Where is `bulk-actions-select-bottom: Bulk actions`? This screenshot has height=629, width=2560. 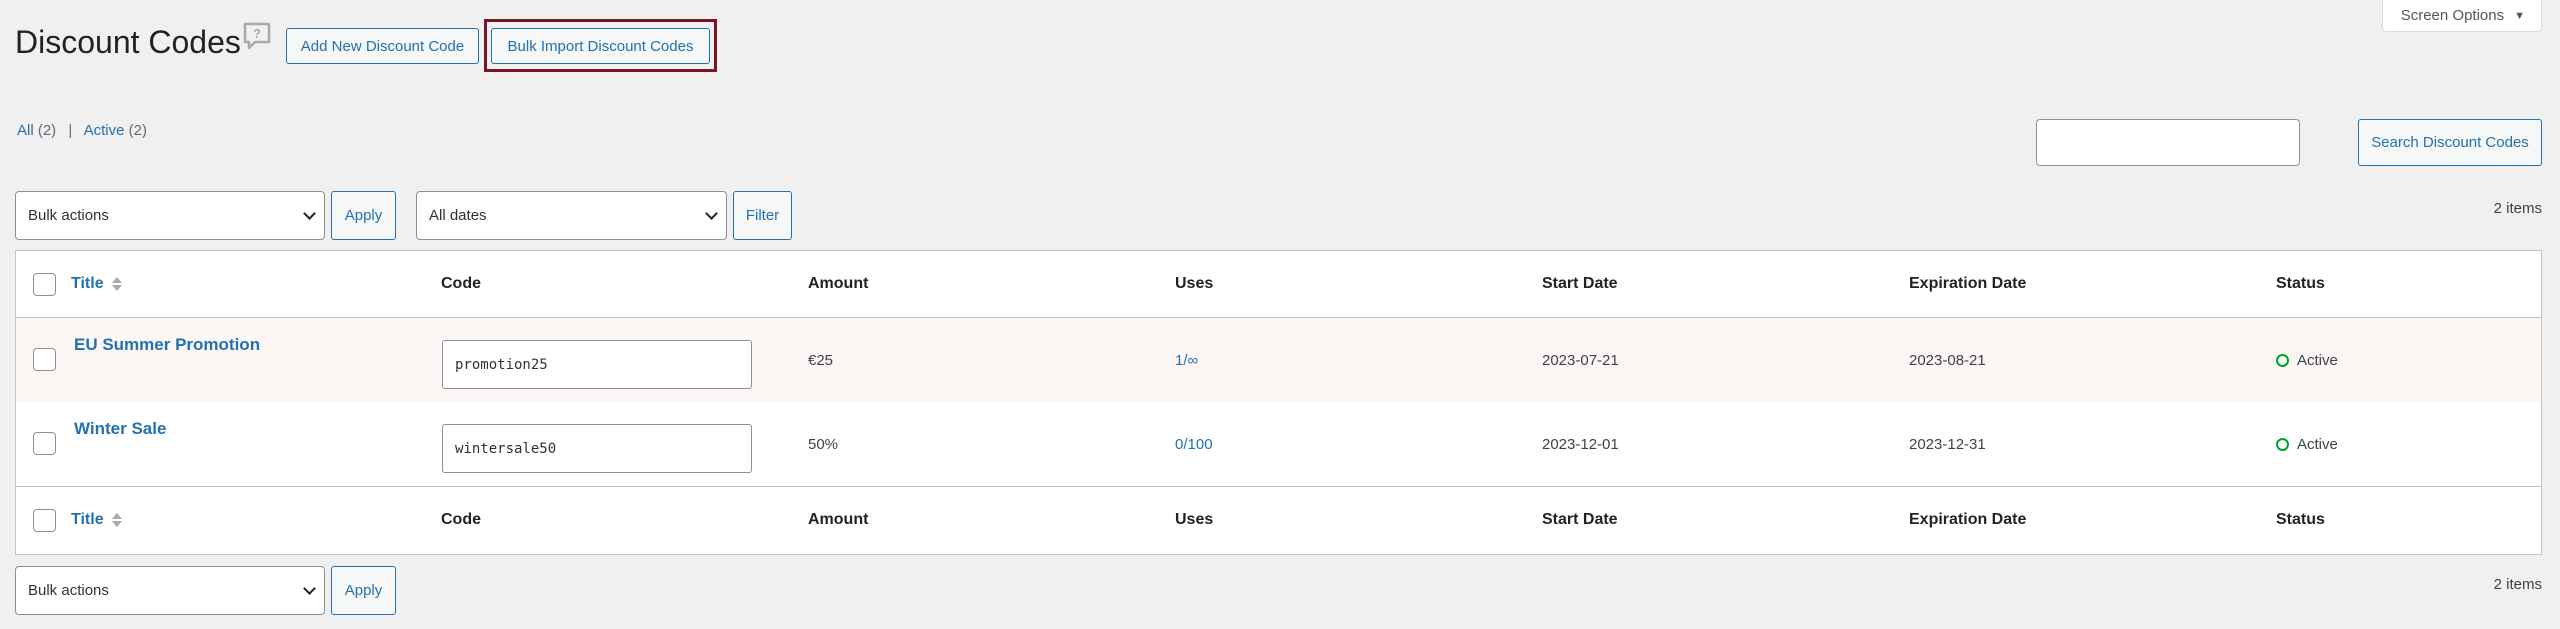 bulk-actions-select-bottom: Bulk actions is located at coordinates (170, 590).